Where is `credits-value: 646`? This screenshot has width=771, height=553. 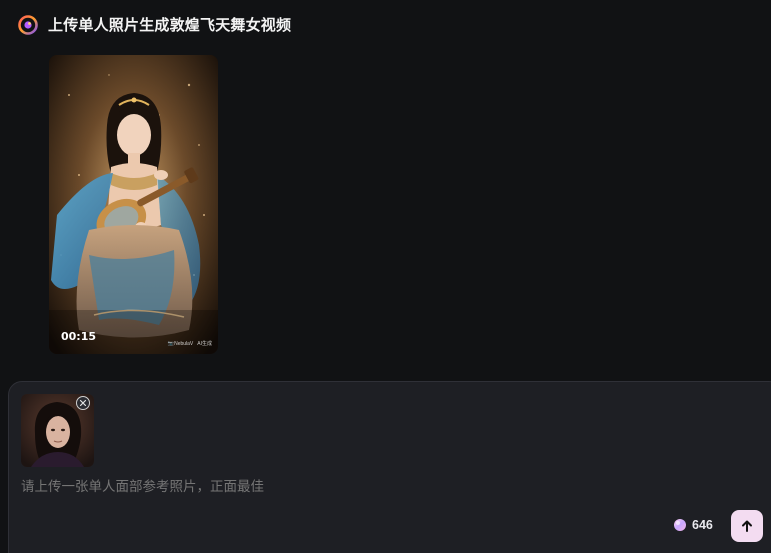
credits-value: 646 is located at coordinates (702, 525).